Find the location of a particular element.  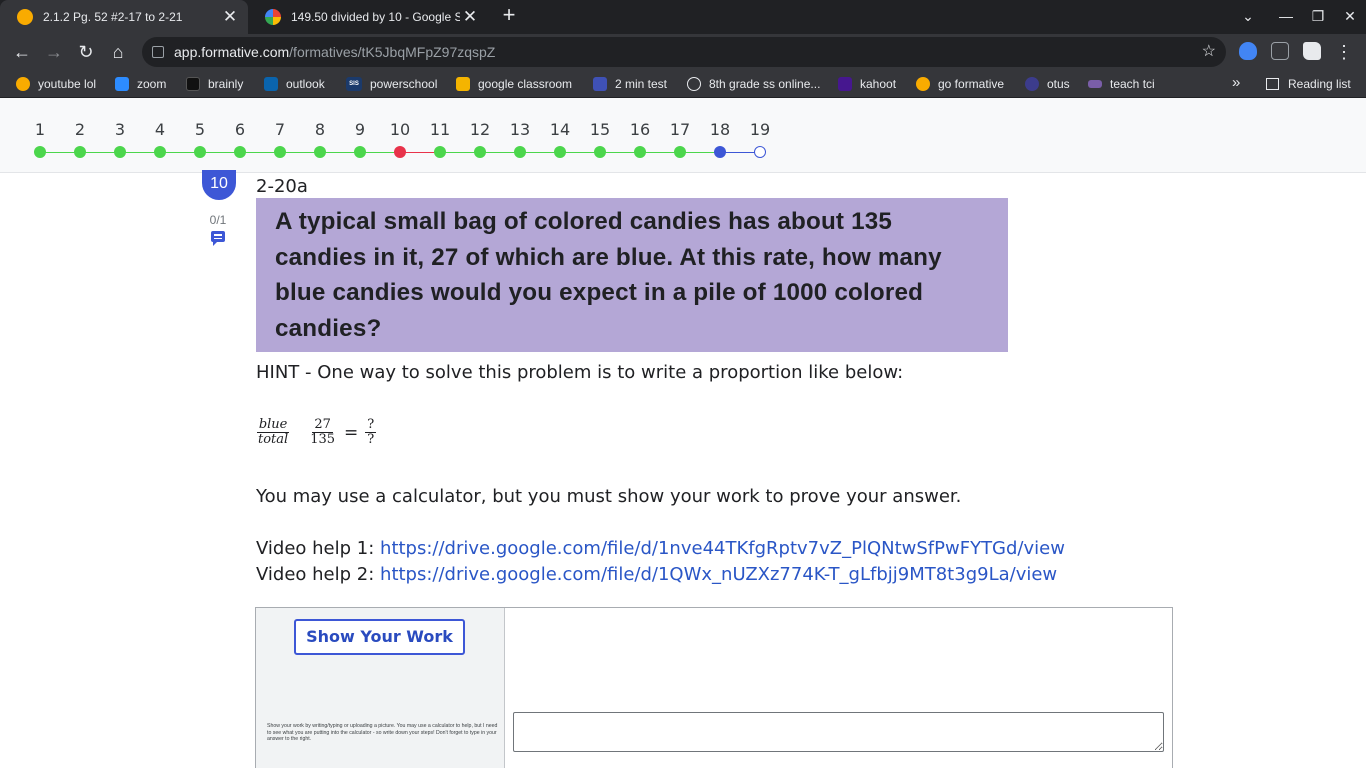

question-nav-number: 6 is located at coordinates (240, 129).